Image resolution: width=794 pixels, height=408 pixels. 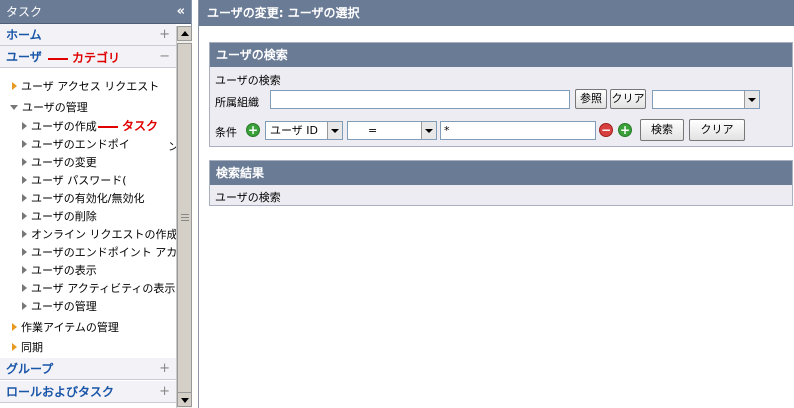 I want to click on results-subheader: ユーザの検索, so click(x=248, y=197).